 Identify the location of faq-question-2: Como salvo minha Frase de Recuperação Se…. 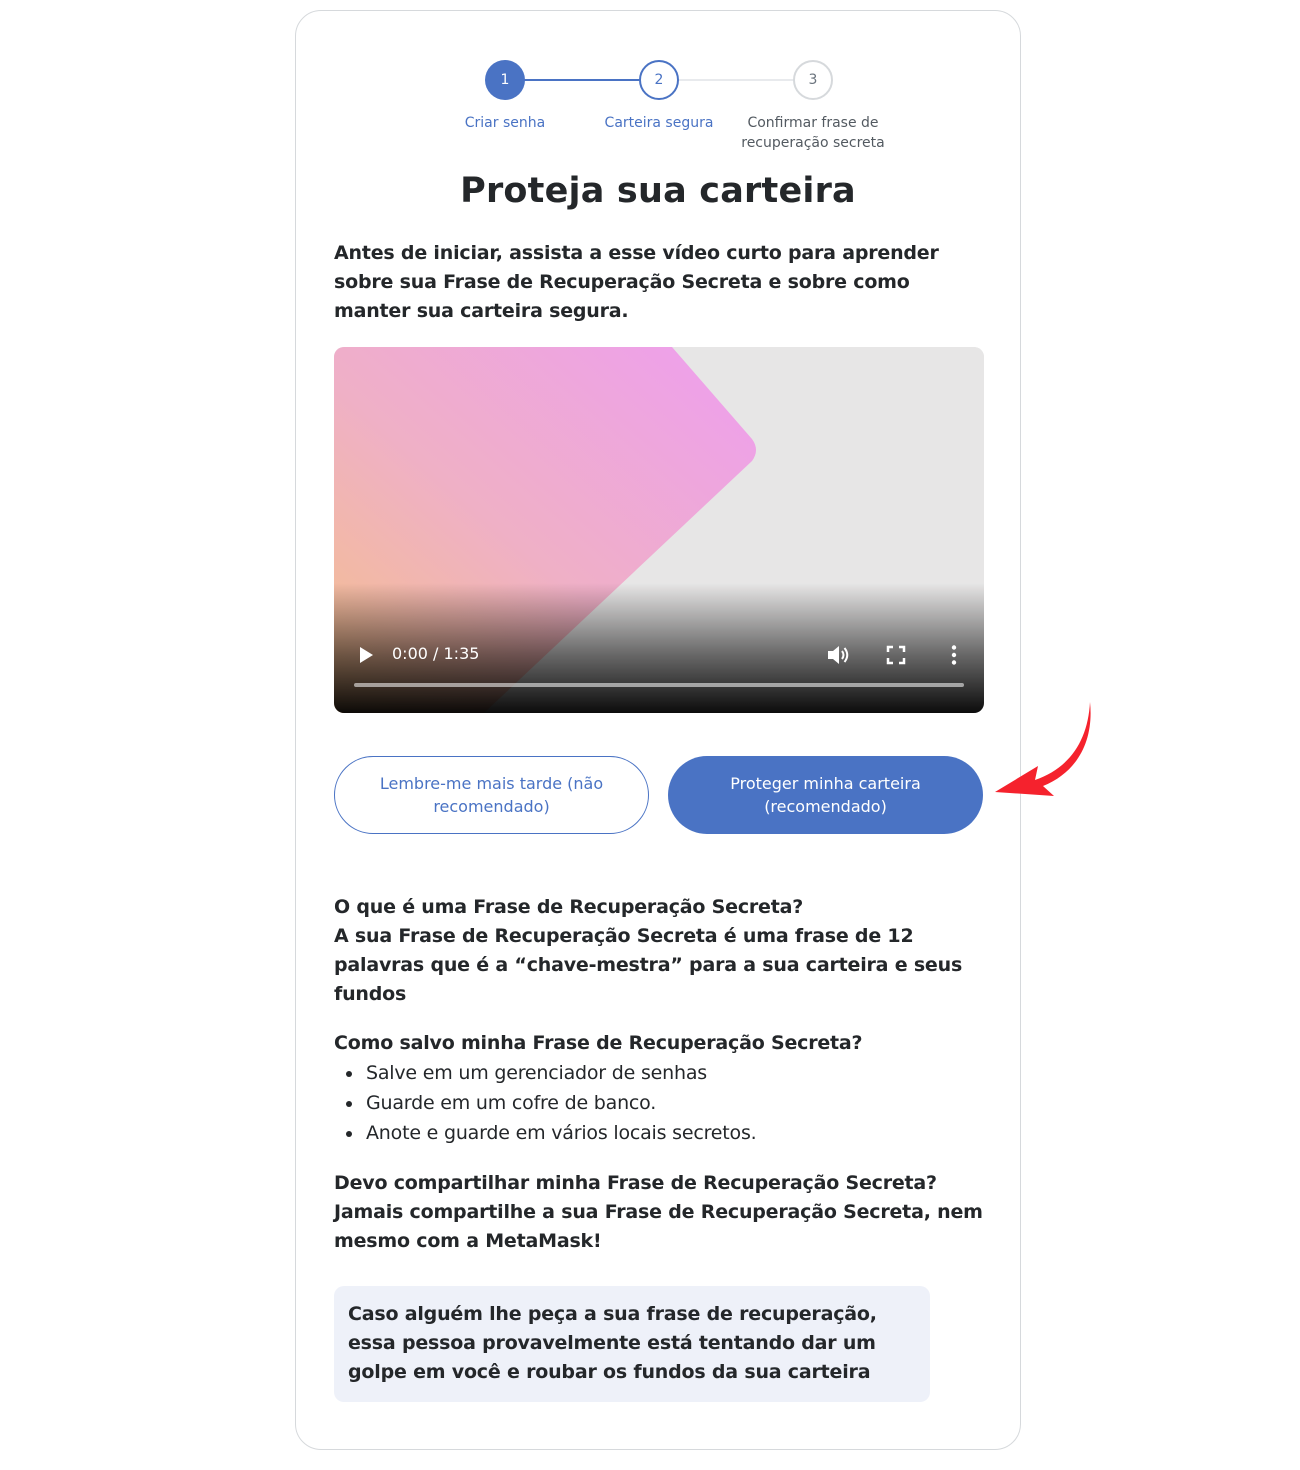
(598, 1043).